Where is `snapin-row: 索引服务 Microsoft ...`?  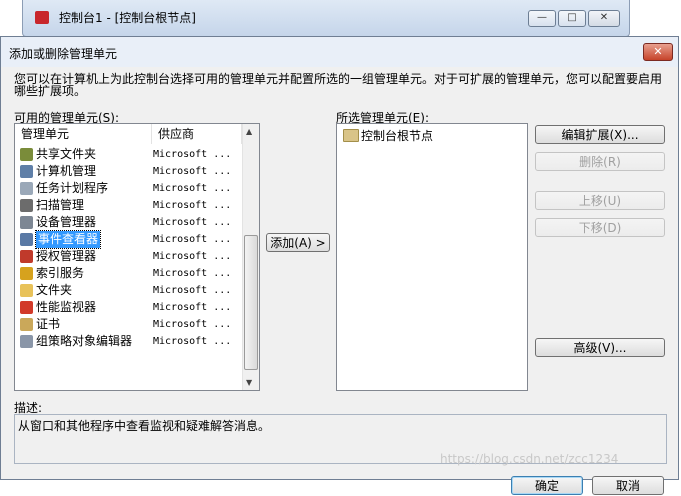 snapin-row: 索引服务 Microsoft ... is located at coordinates (128, 273).